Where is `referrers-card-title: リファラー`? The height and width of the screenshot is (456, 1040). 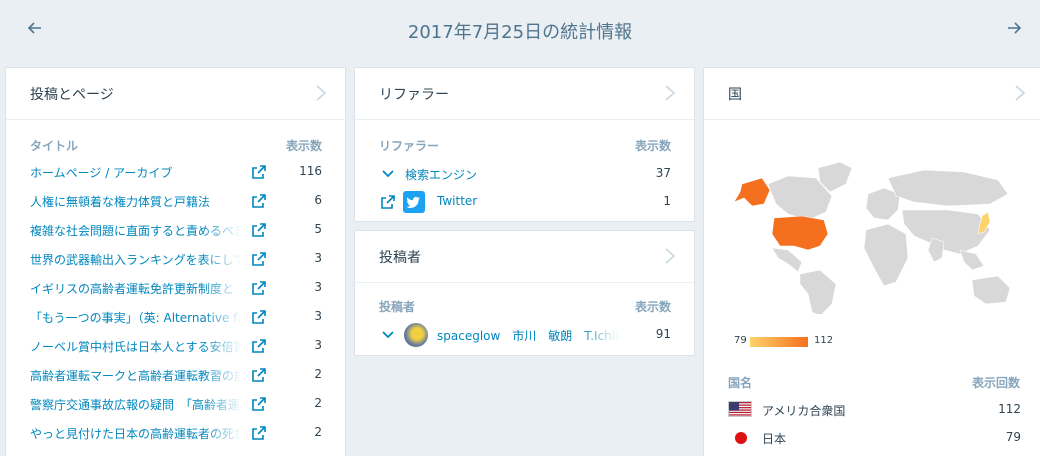 referrers-card-title: リファラー is located at coordinates (414, 95).